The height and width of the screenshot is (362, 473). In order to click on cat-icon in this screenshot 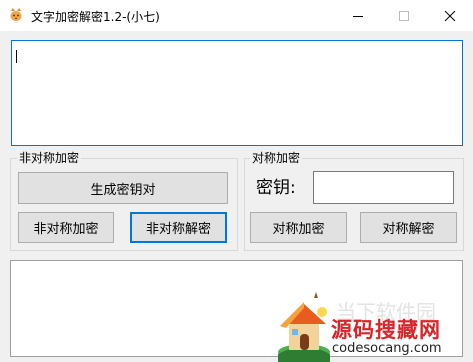, I will do `click(16, 15)`.